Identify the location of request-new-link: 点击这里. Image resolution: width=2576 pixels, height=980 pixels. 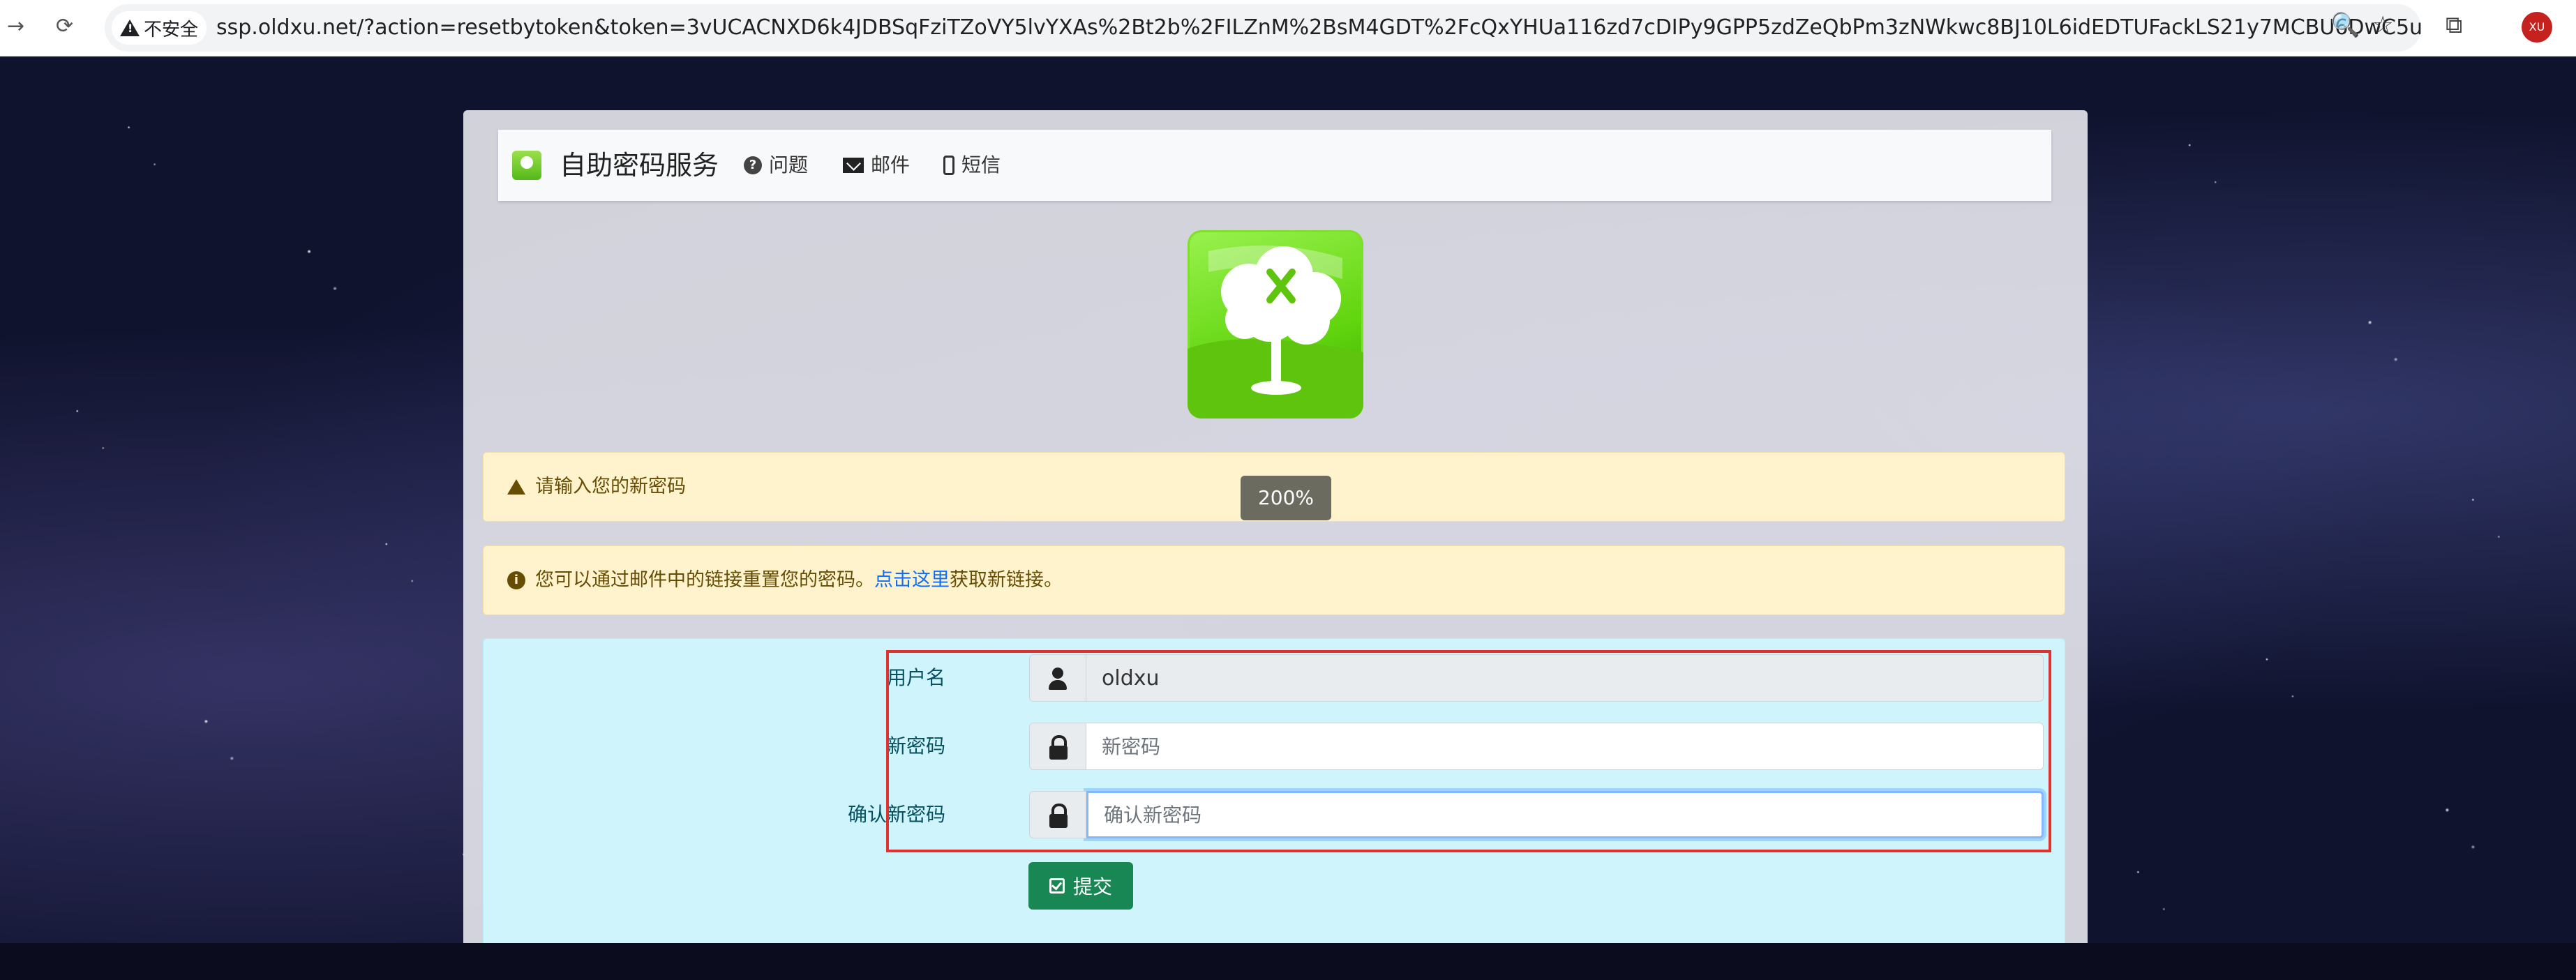
(912, 580).